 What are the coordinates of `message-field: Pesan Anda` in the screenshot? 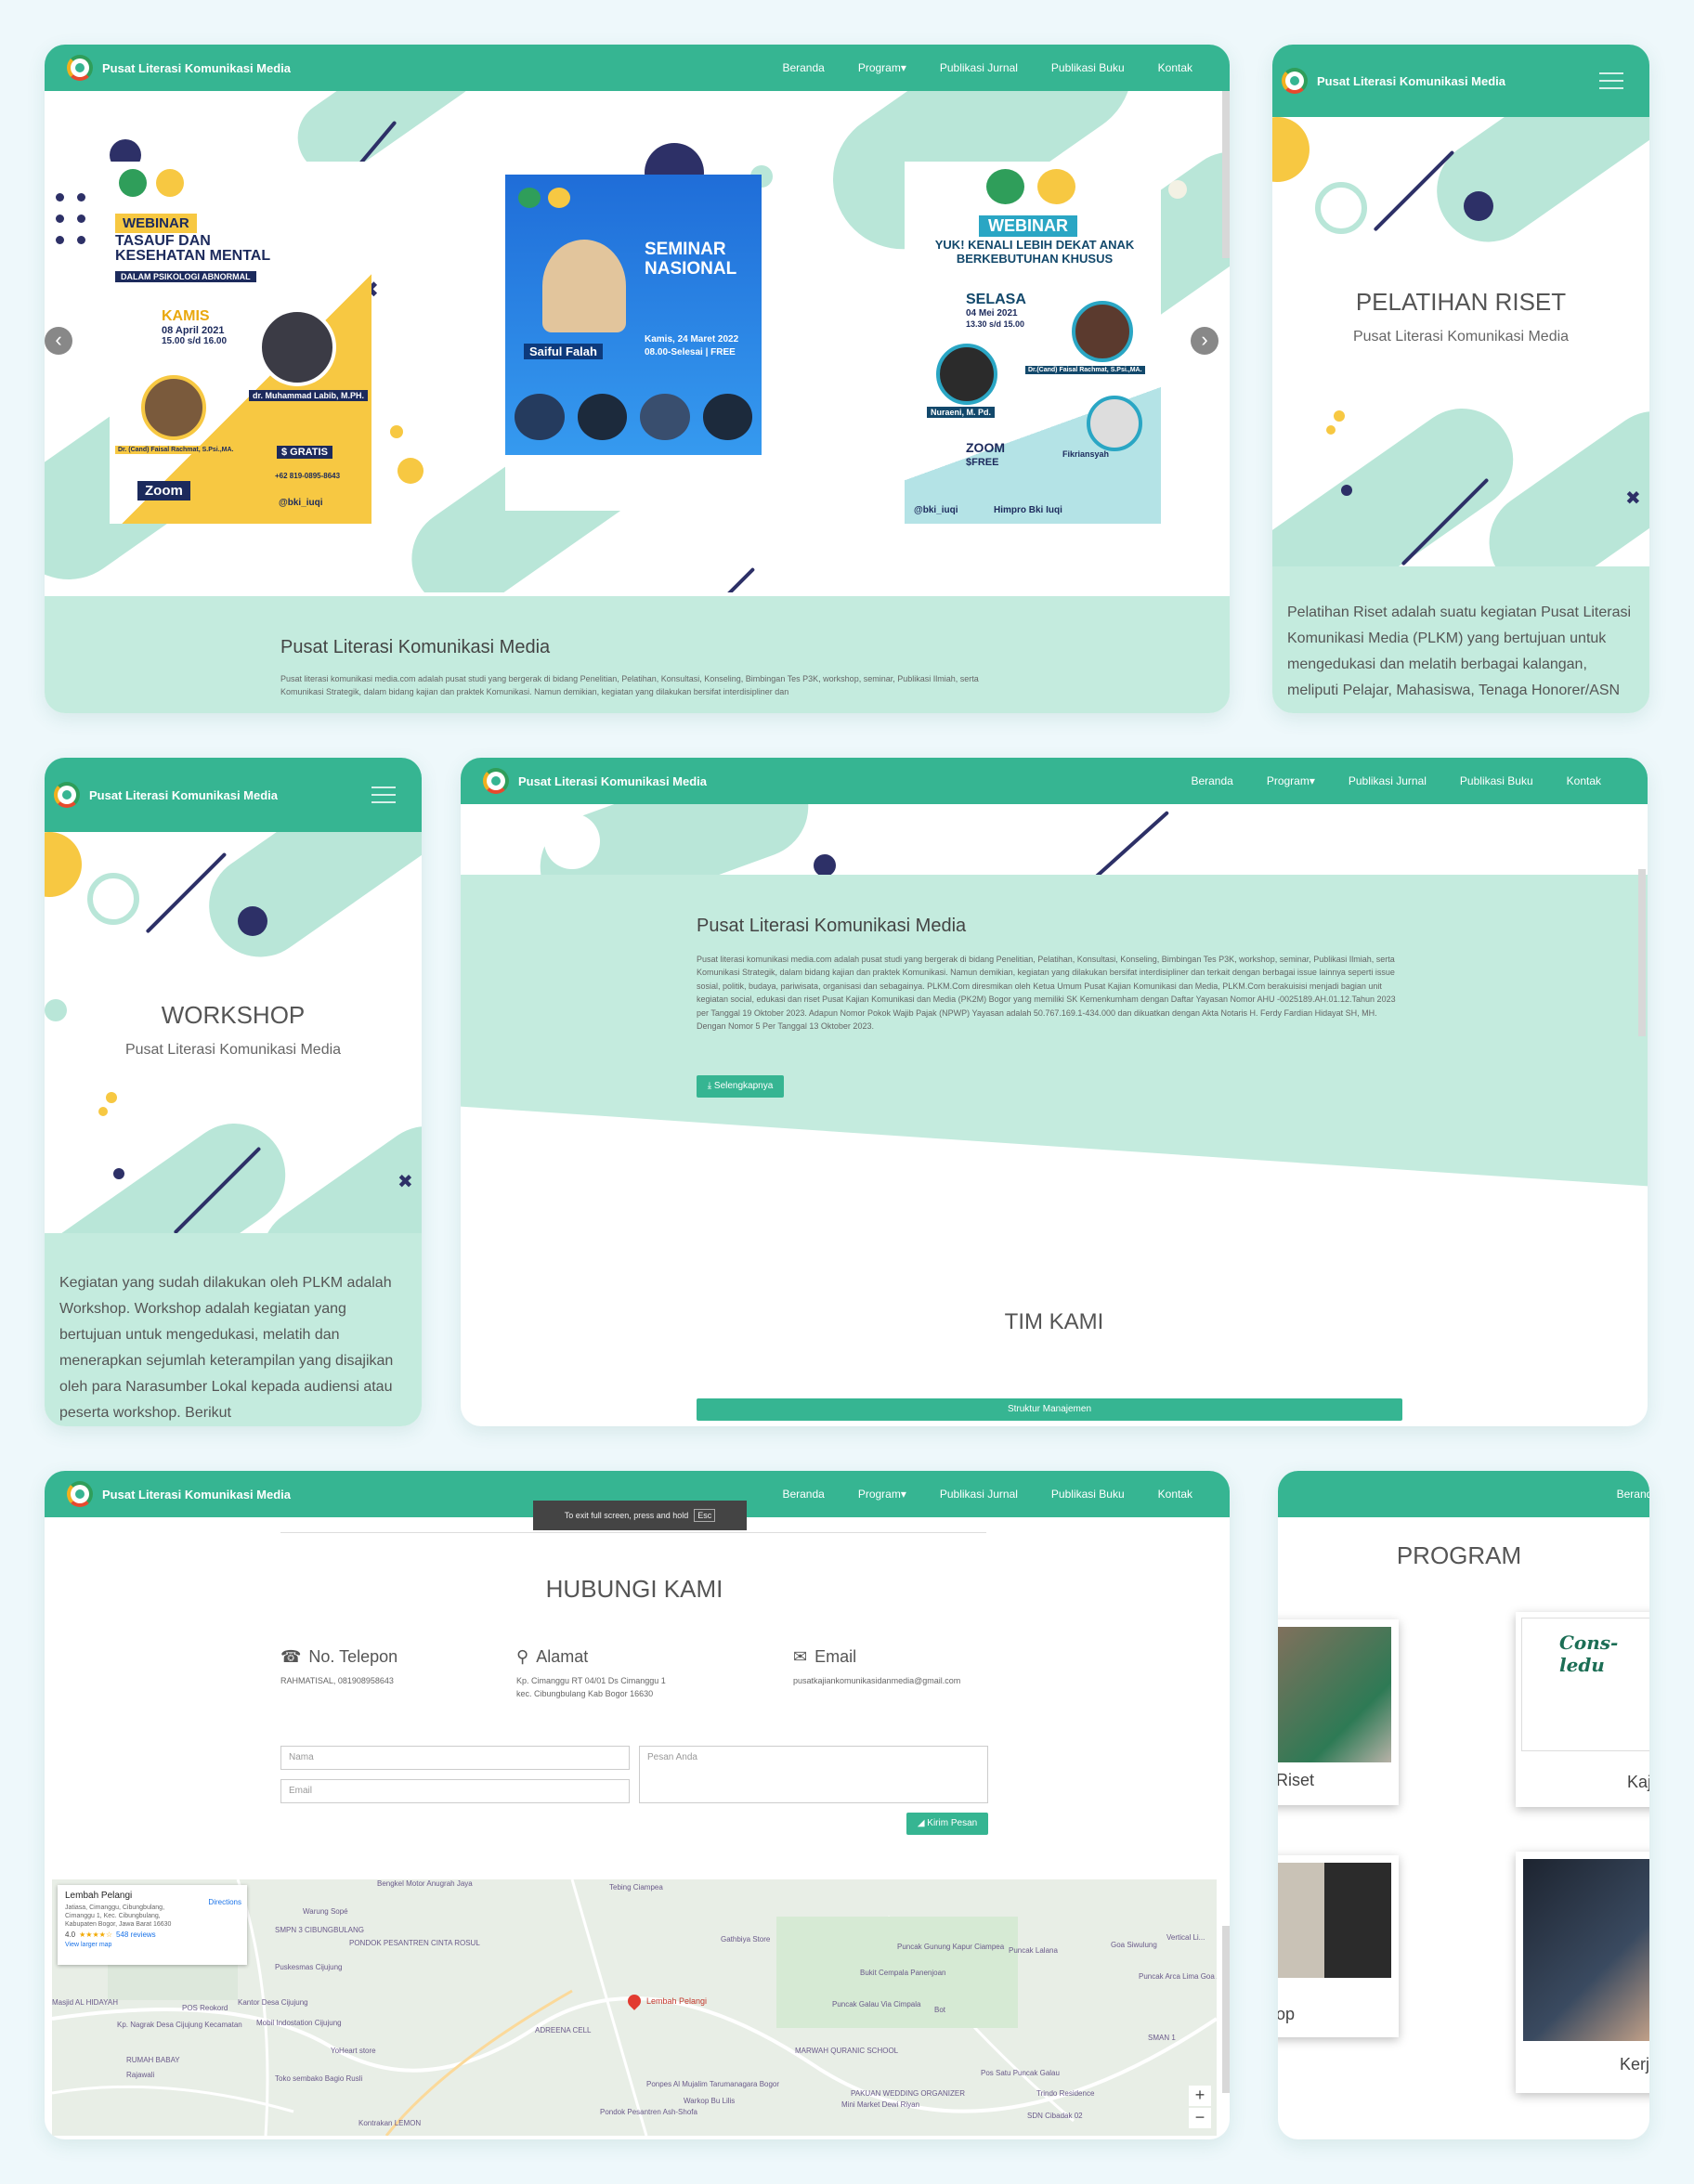 It's located at (813, 1774).